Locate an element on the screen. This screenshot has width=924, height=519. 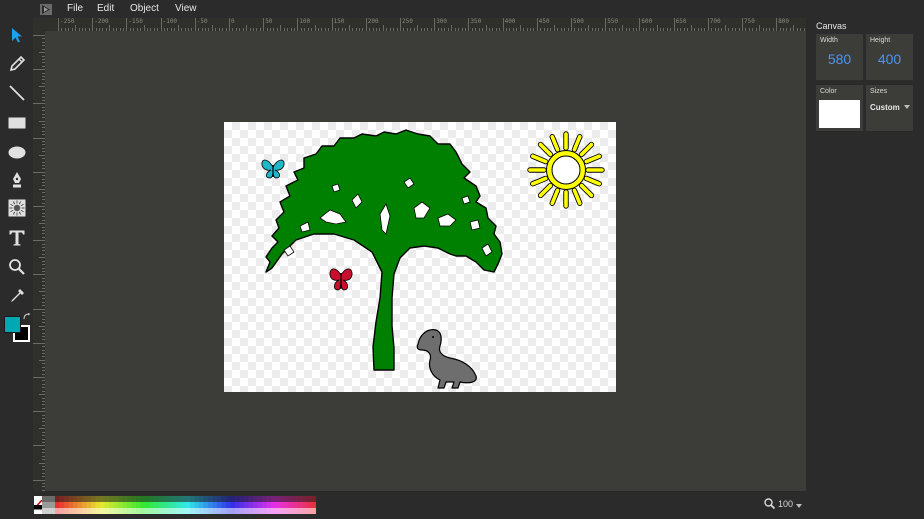
ruler-label: 400 is located at coordinates (510, 21).